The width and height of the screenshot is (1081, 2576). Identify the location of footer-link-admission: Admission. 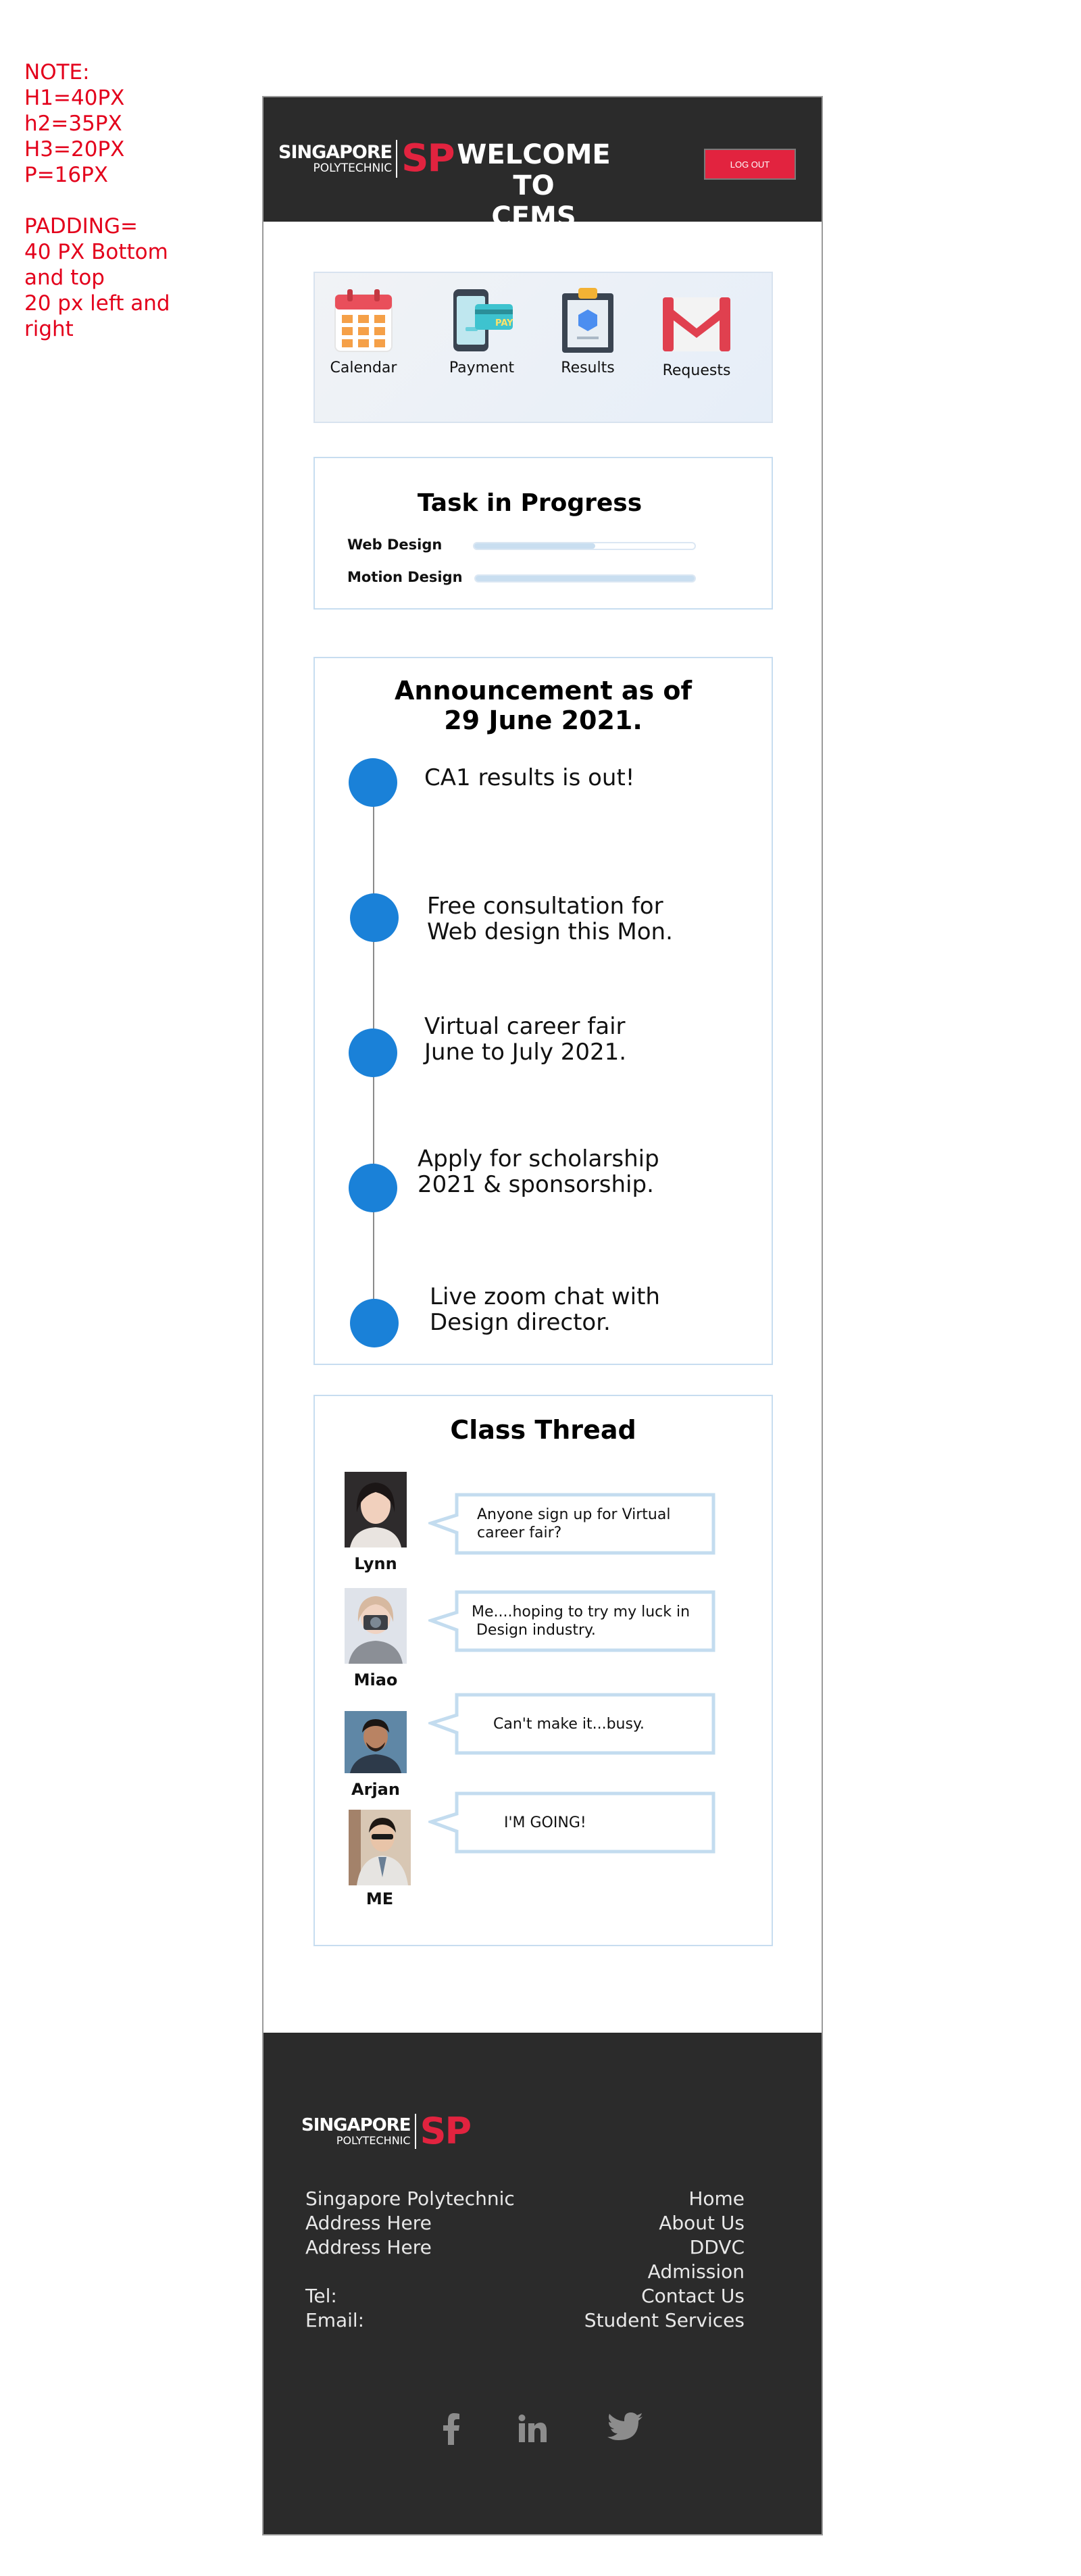
(656, 2272).